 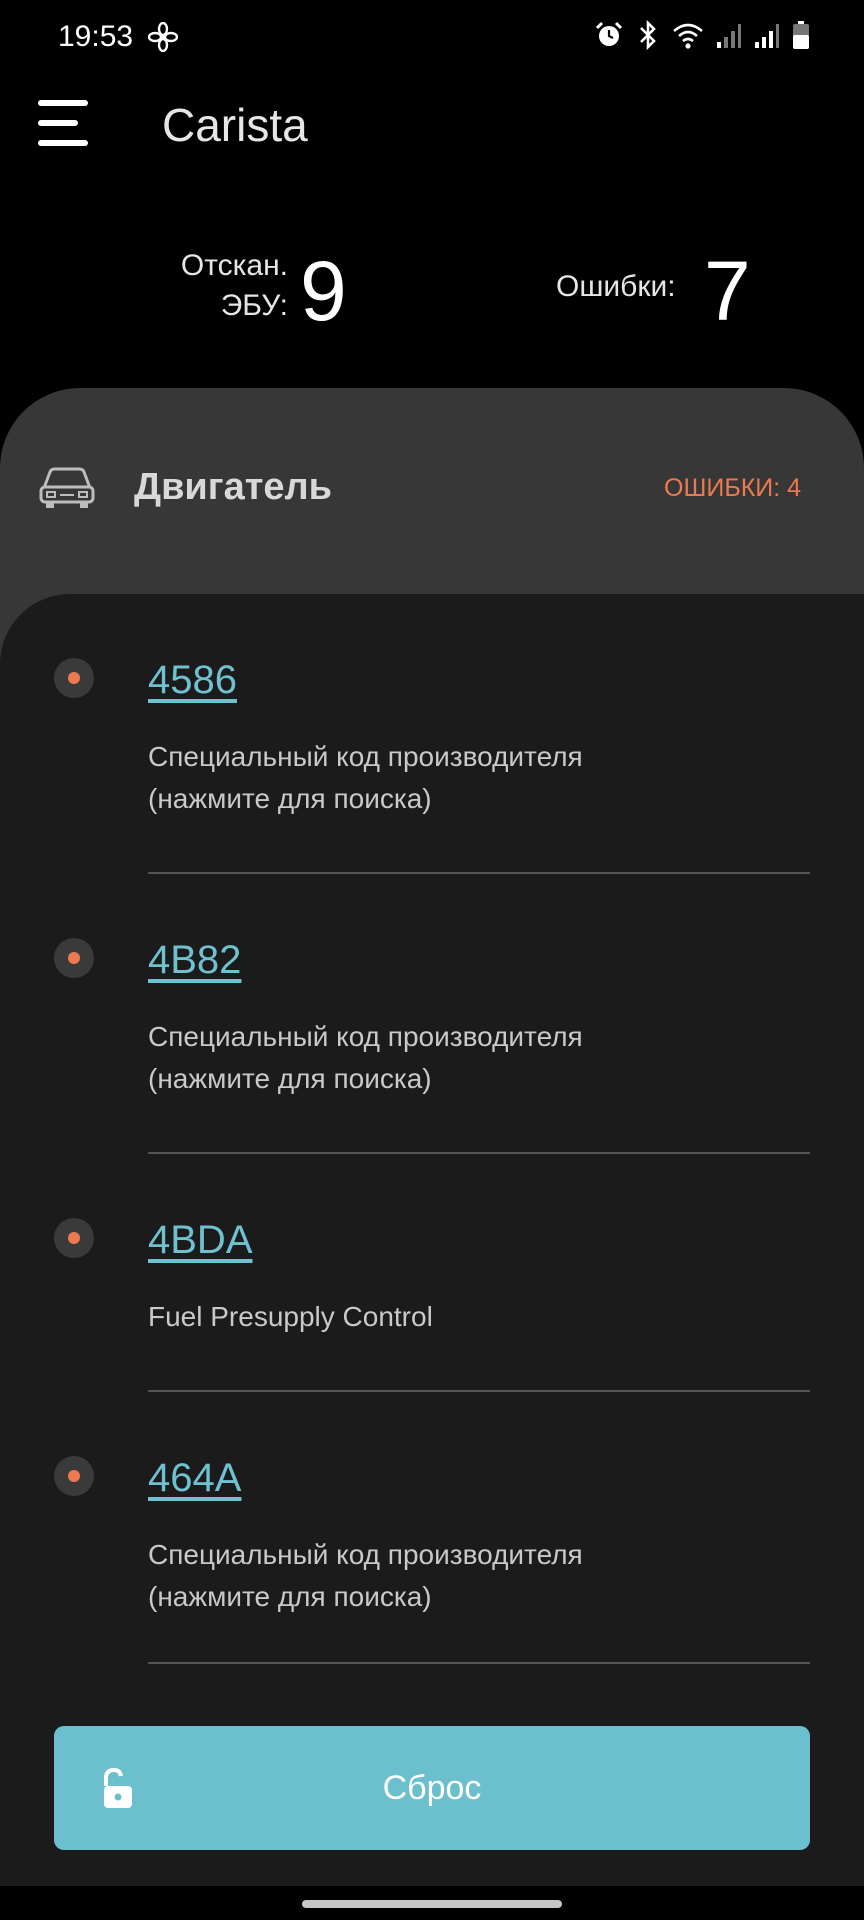 I want to click on error-description: Fuel Presupply Control, so click(x=290, y=1316).